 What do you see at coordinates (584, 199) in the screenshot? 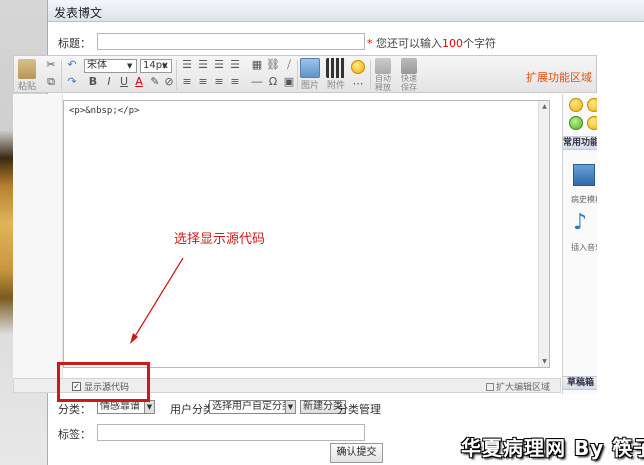
I see `medical-template-label: 病史模板` at bounding box center [584, 199].